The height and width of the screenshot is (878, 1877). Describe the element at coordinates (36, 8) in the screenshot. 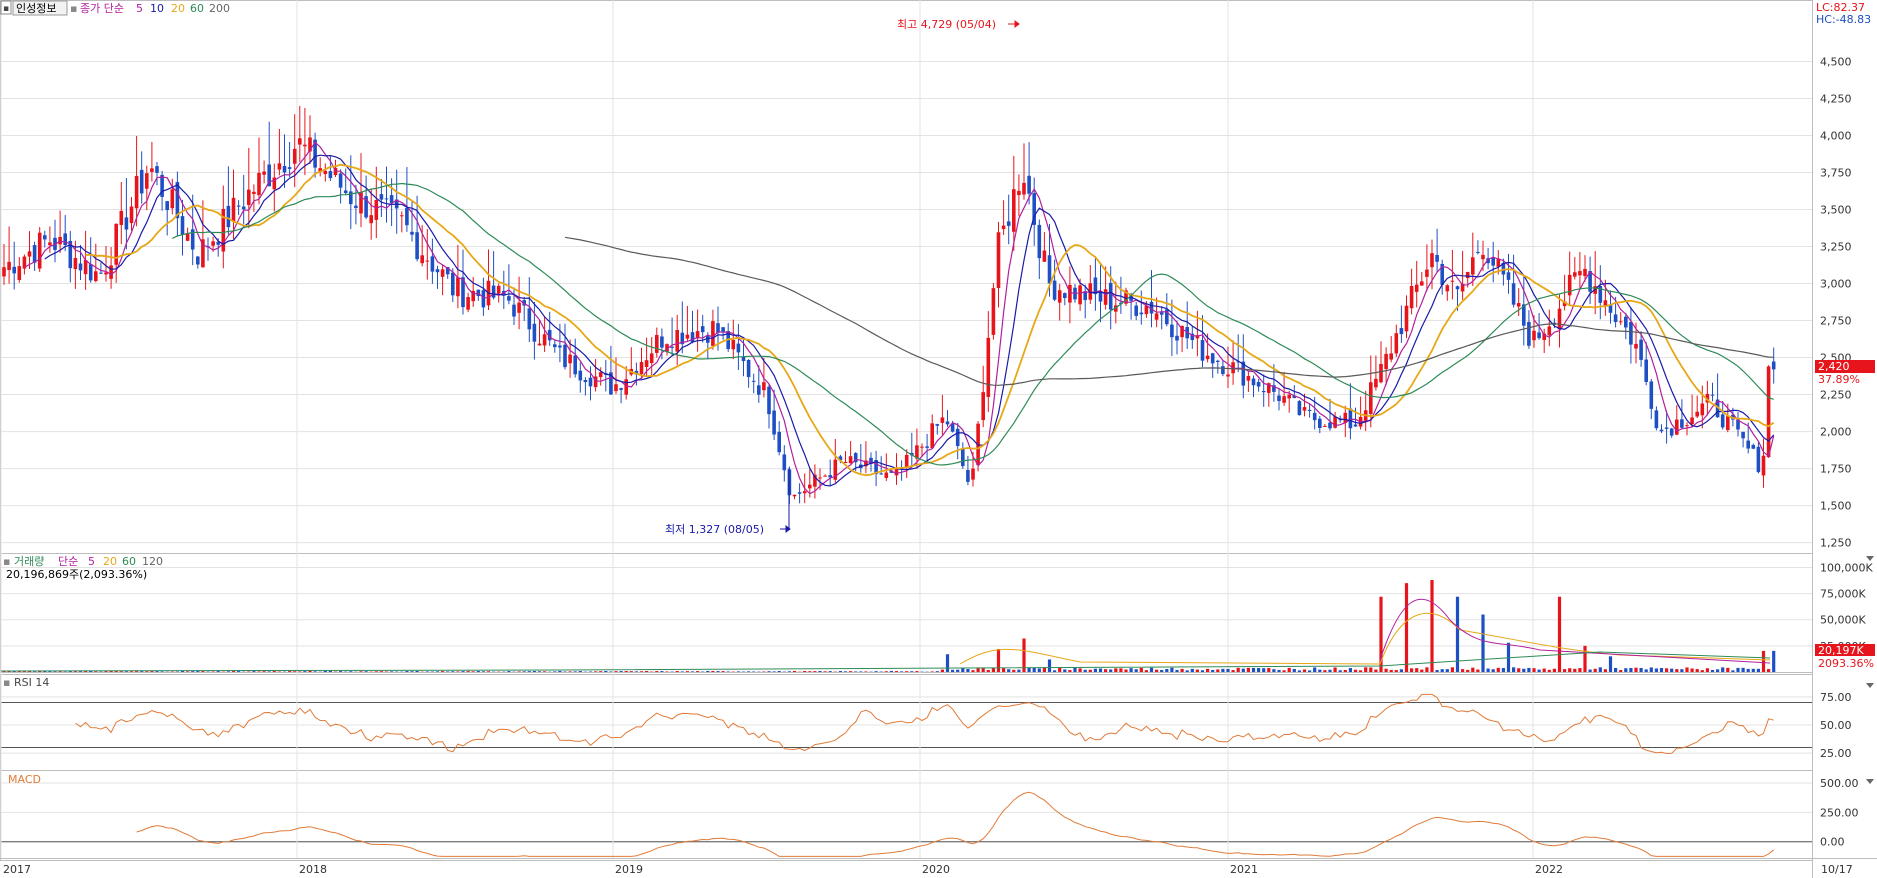

I see `stock-info-label: 인성정보` at that location.